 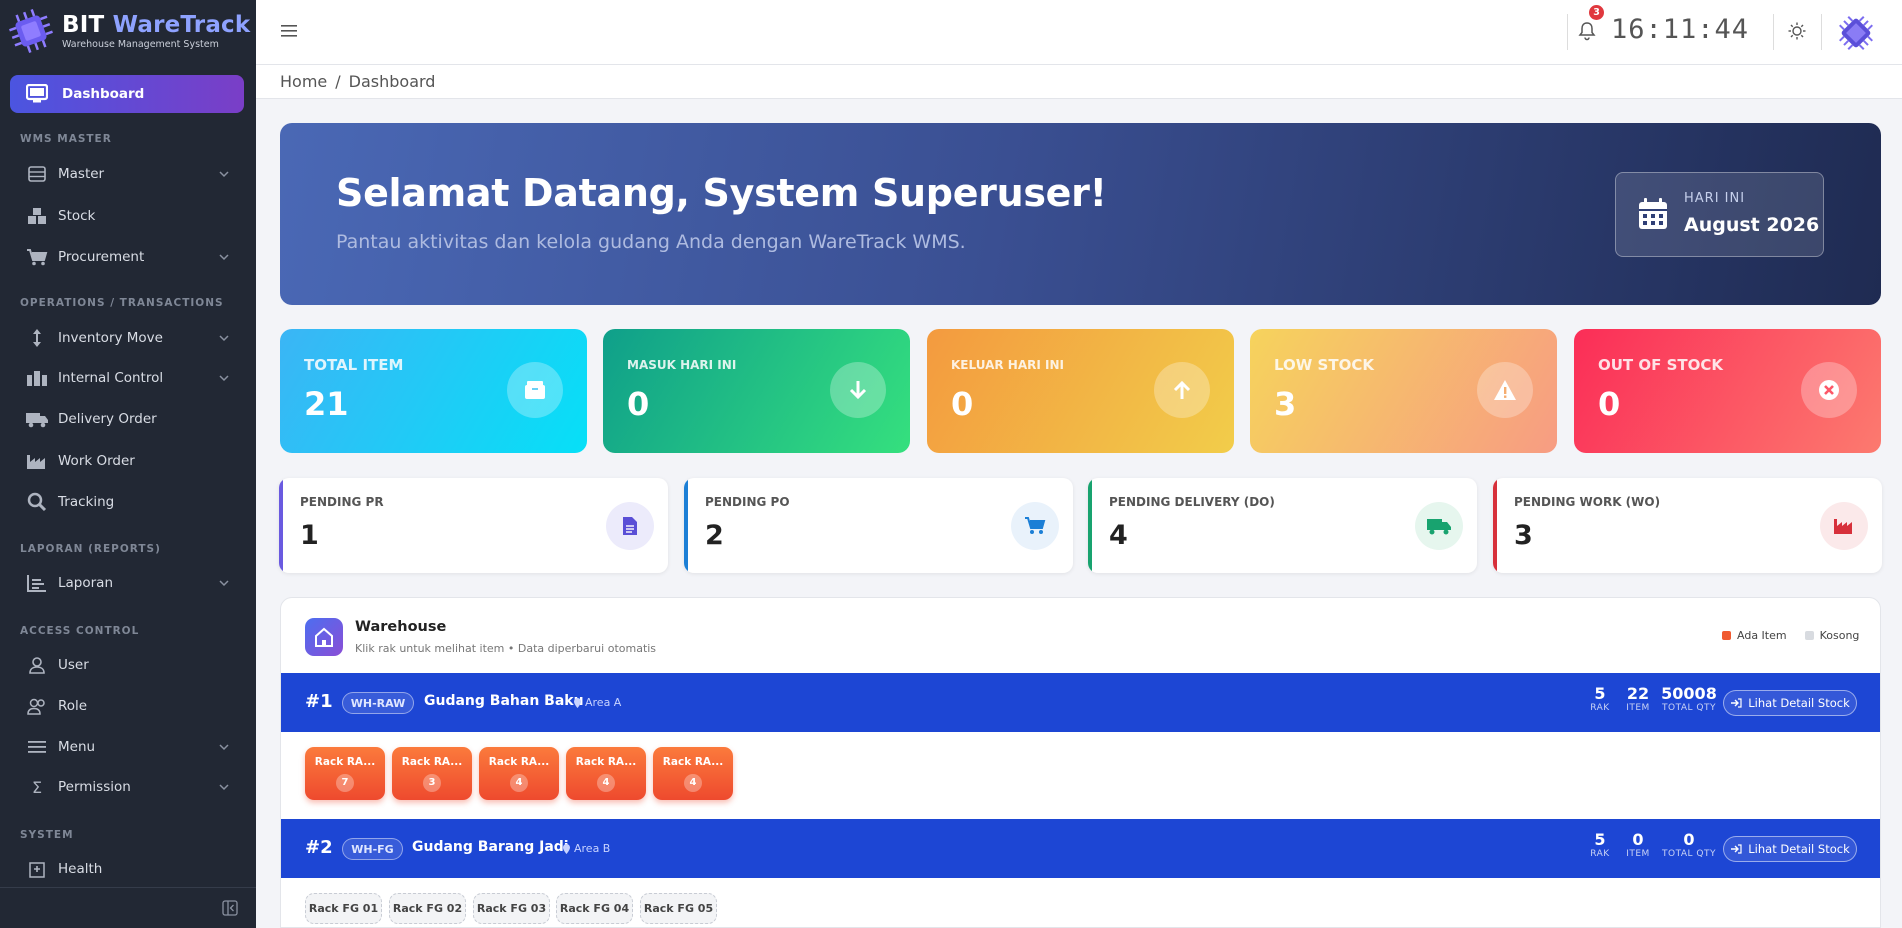 I want to click on monitor-icon, so click(x=37, y=93).